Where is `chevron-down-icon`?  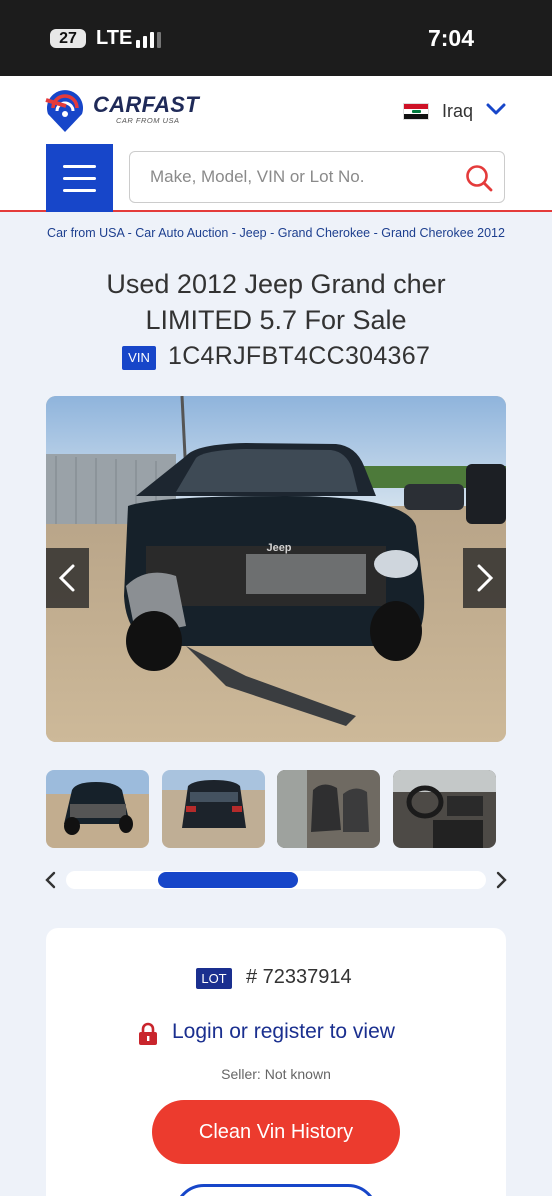
chevron-down-icon is located at coordinates (496, 109).